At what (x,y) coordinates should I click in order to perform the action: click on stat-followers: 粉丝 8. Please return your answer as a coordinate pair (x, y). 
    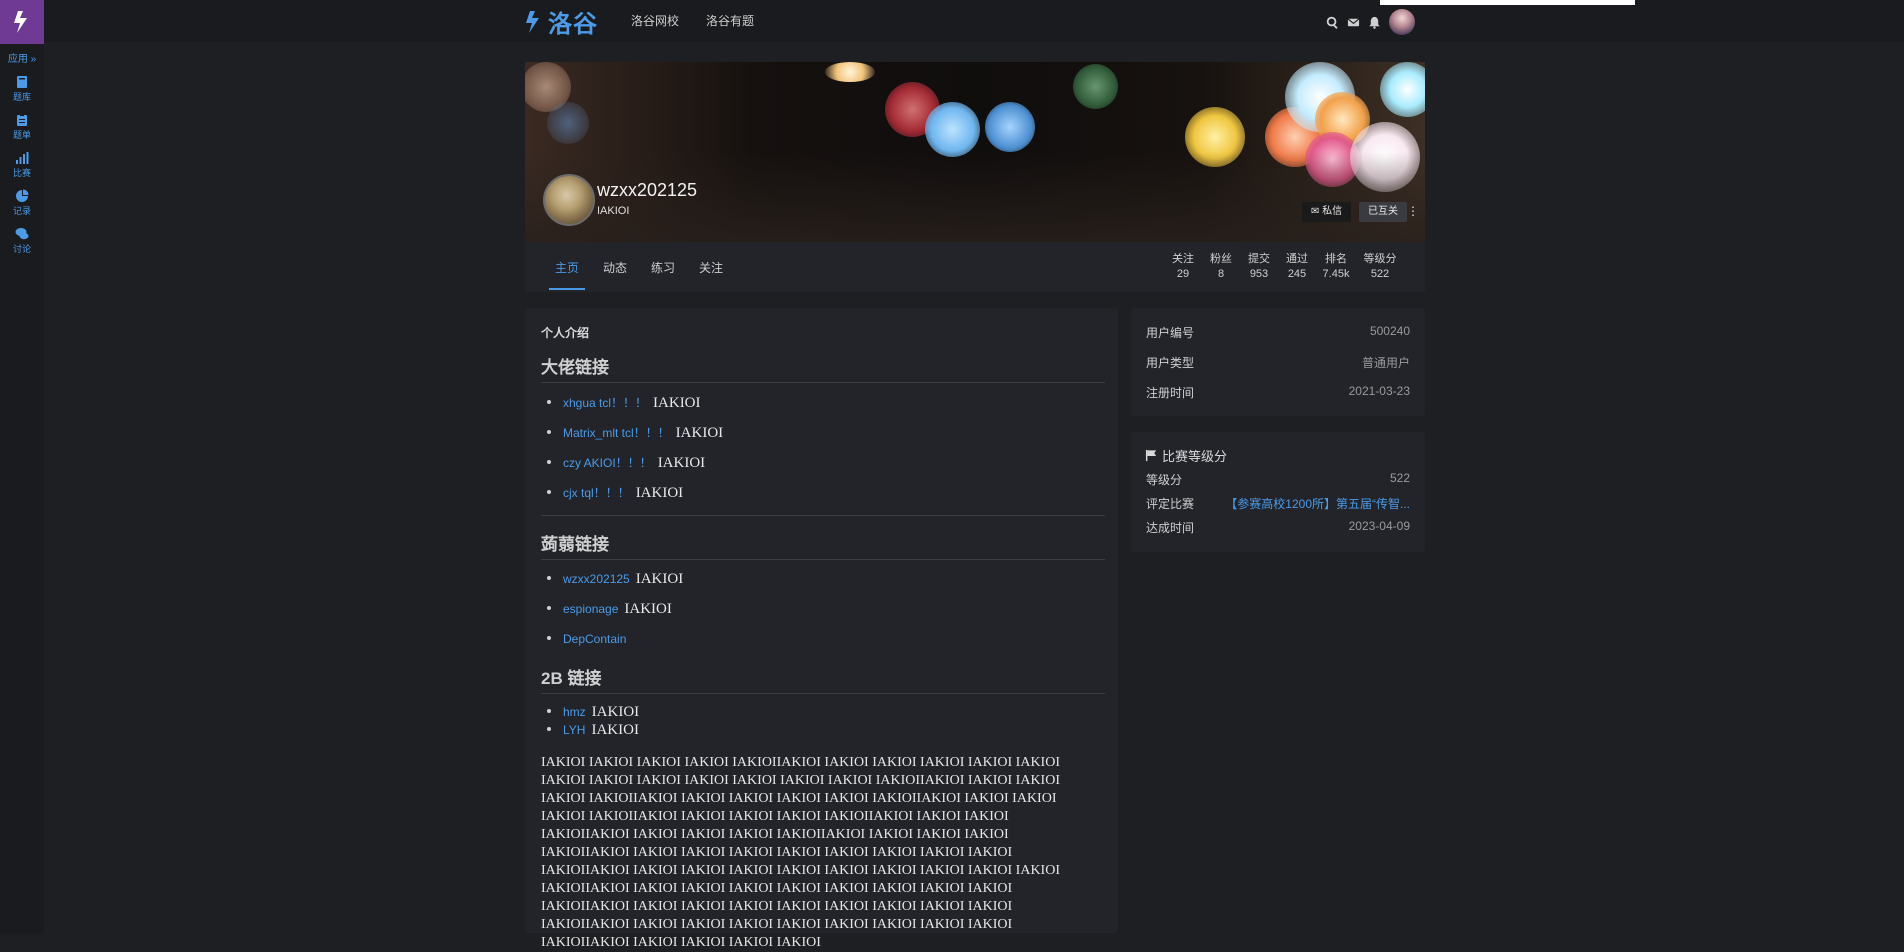
    Looking at the image, I should click on (1221, 267).